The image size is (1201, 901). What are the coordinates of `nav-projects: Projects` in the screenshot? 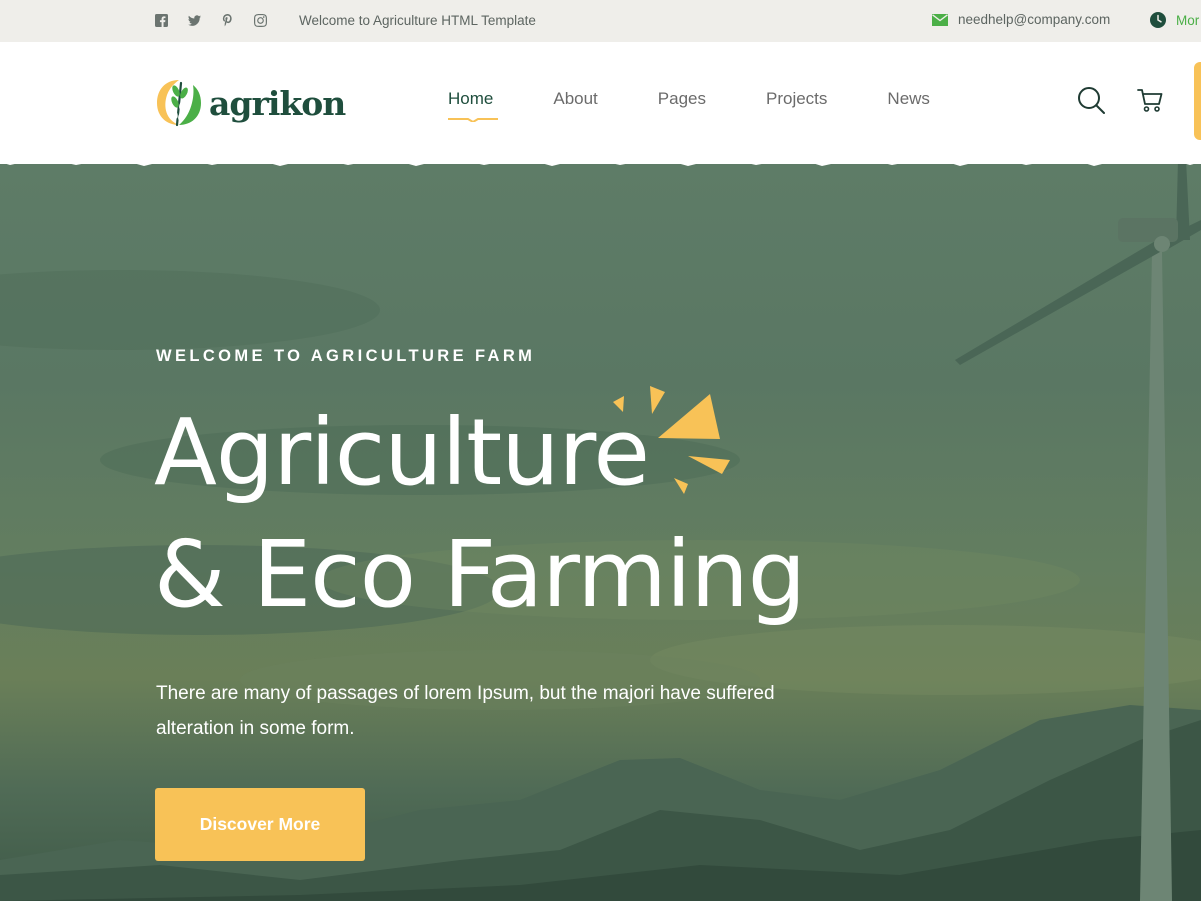 It's located at (796, 99).